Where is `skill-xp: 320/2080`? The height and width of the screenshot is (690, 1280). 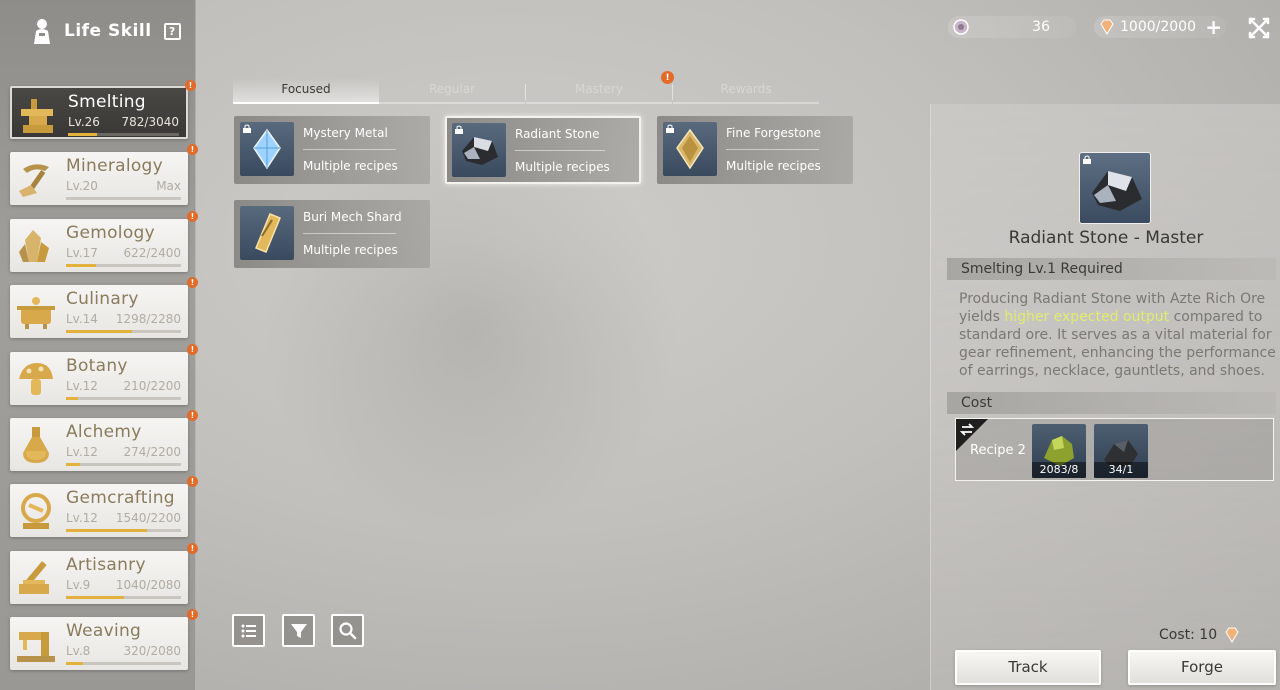 skill-xp: 320/2080 is located at coordinates (152, 651).